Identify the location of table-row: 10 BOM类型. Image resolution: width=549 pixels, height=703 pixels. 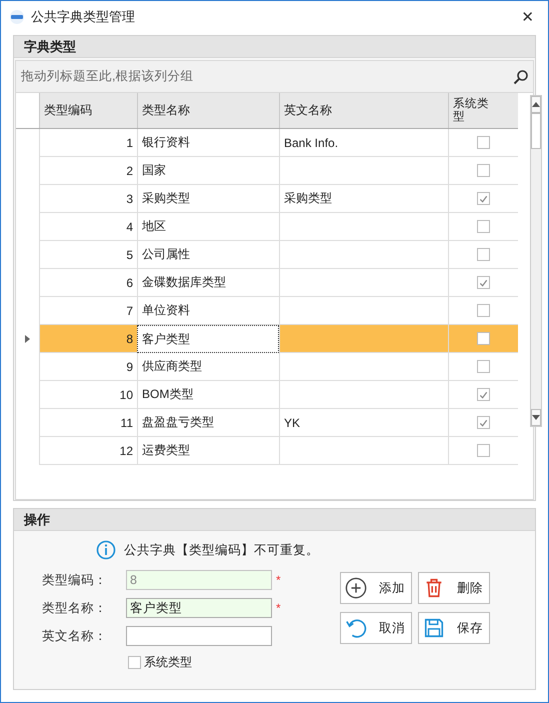
(267, 395).